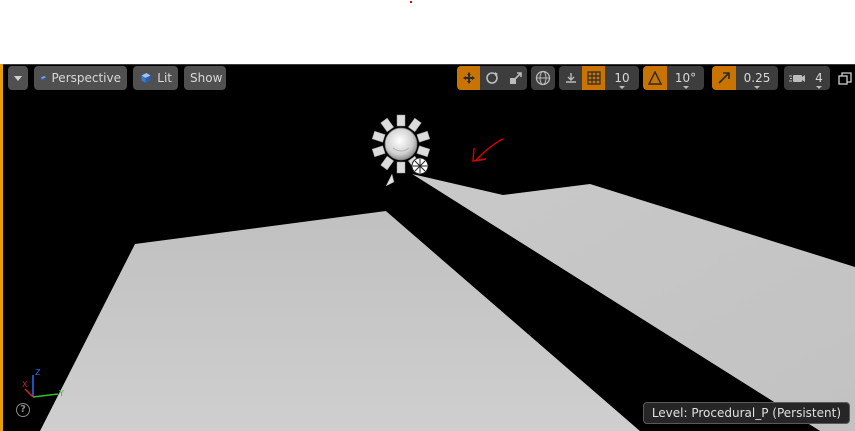 The width and height of the screenshot is (855, 431). I want to click on grid-snap-group: 10, so click(599, 78).